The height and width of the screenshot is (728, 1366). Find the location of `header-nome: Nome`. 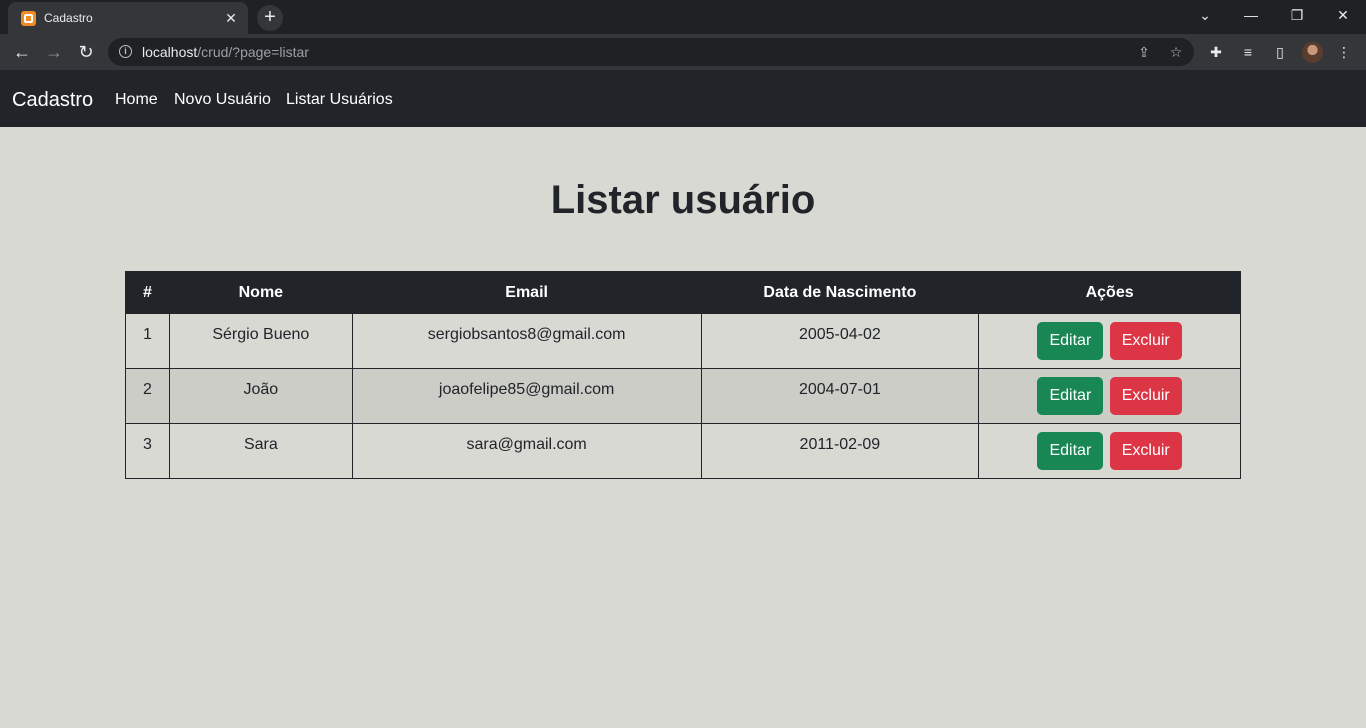

header-nome: Nome is located at coordinates (260, 292).